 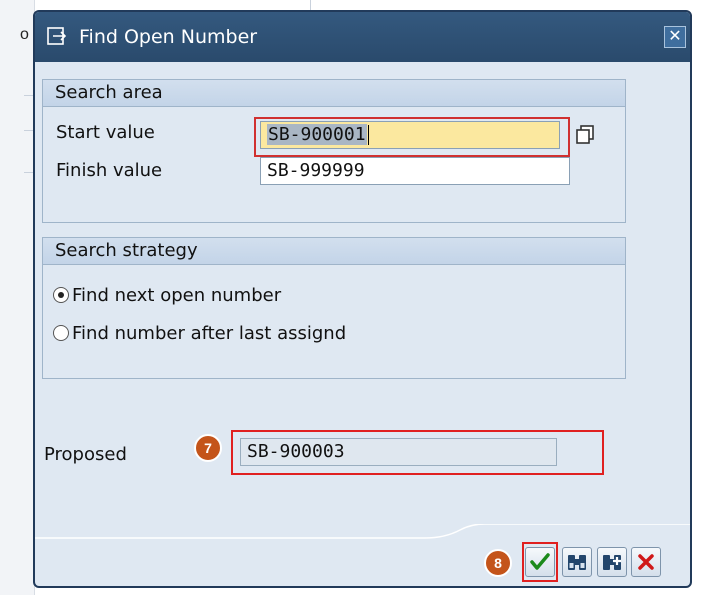 I want to click on radio-unselected-icon, so click(x=61, y=333).